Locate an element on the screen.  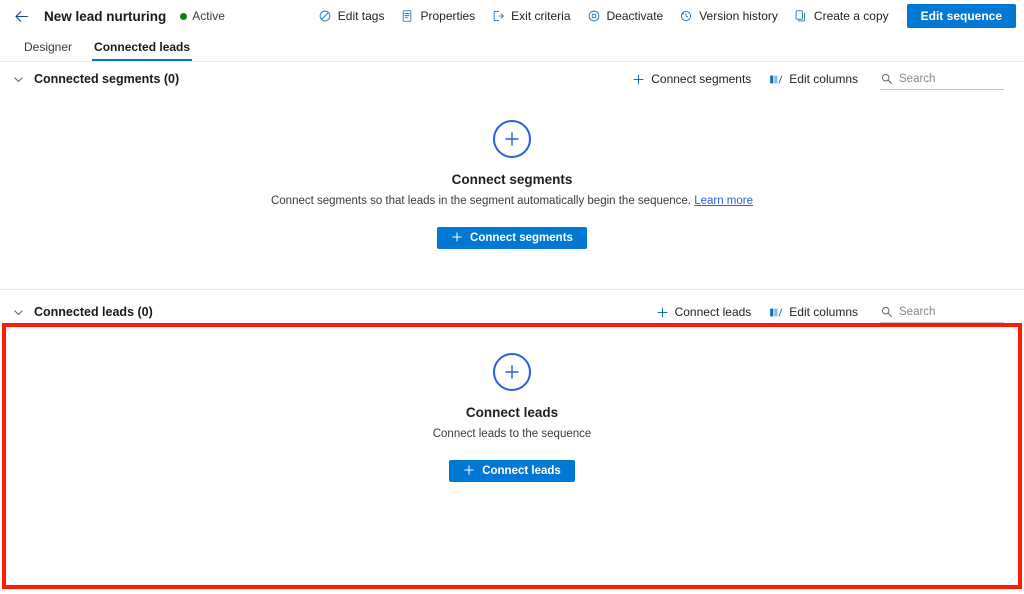
create-a-copy-button: Create a copy is located at coordinates (841, 16).